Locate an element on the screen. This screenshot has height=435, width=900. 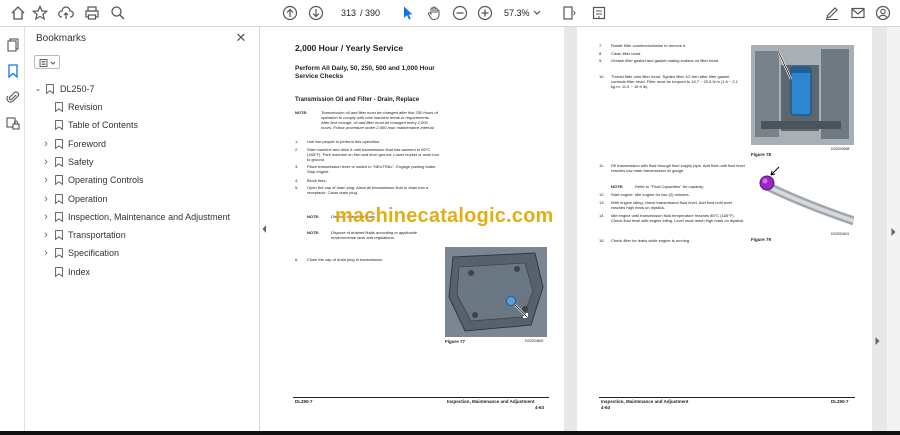
bookmark-label: DL250-7 is located at coordinates (77, 89).